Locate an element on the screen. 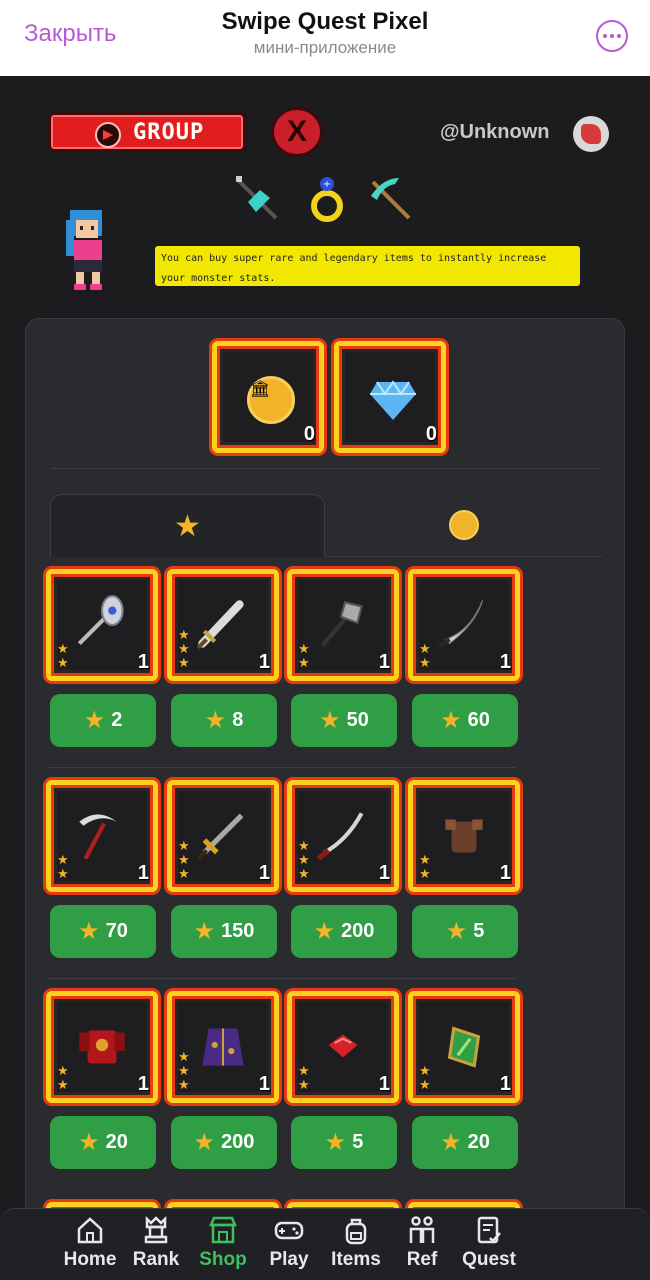 The image size is (650, 1280). katana-icon is located at coordinates (340, 836).